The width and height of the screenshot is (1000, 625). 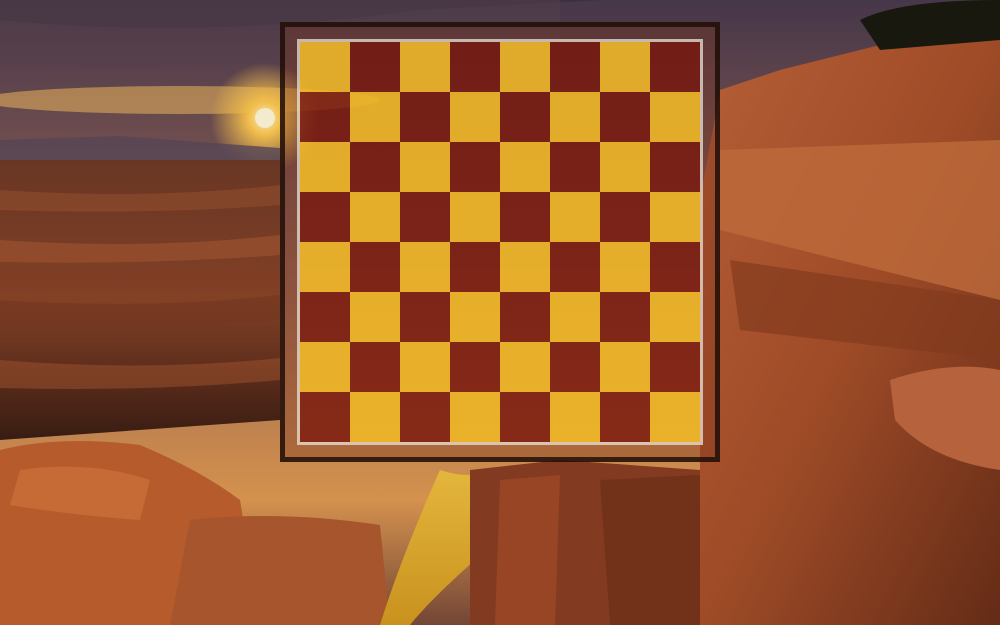 I want to click on square-a7, so click(x=325, y=117).